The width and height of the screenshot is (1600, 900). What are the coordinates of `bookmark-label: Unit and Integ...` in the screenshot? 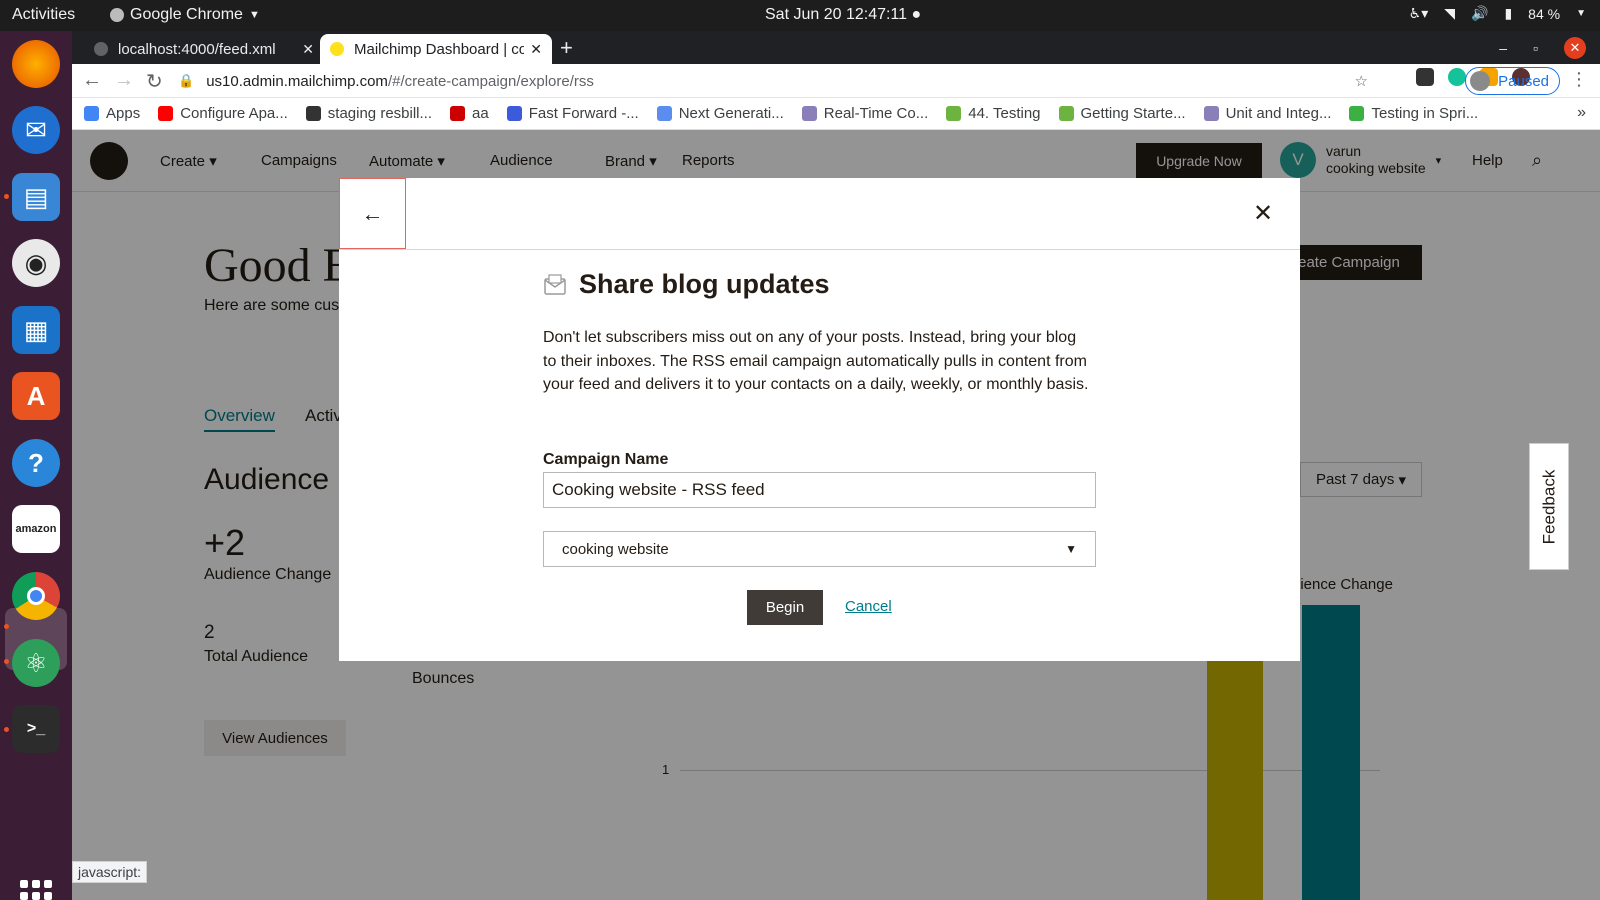 It's located at (1278, 113).